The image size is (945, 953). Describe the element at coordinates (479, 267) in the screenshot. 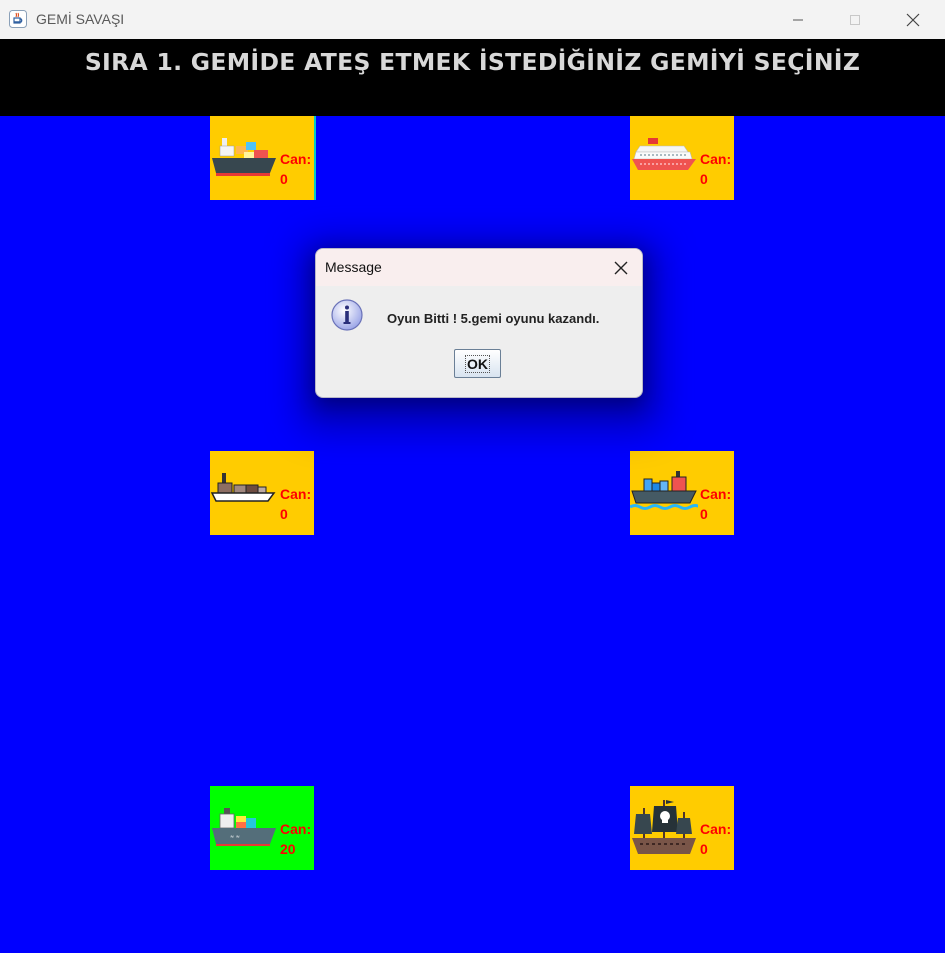

I see `dialog-titlebar: Message` at that location.